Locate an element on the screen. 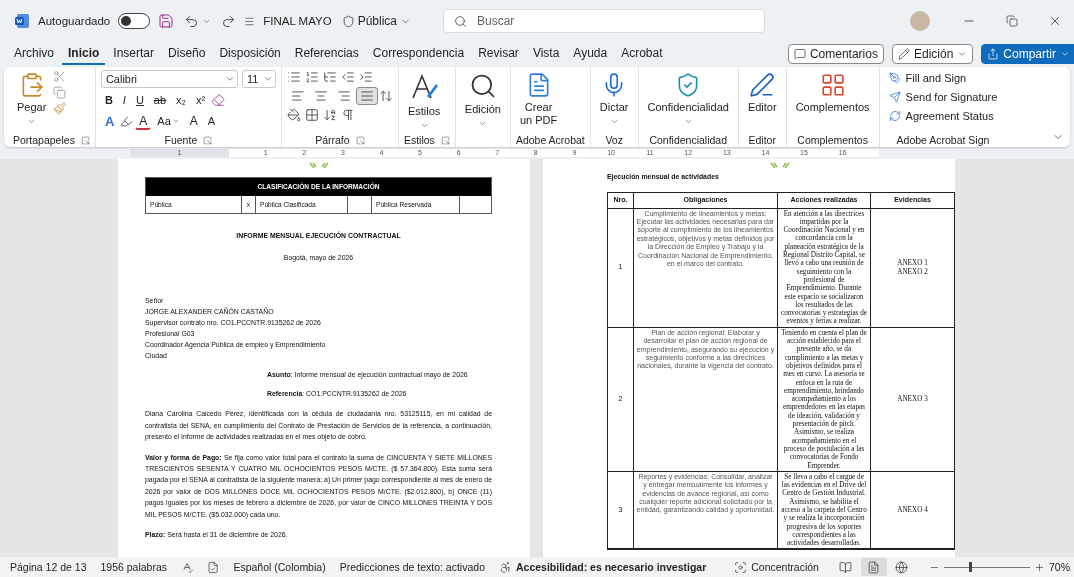  sort-icon is located at coordinates (329, 115).